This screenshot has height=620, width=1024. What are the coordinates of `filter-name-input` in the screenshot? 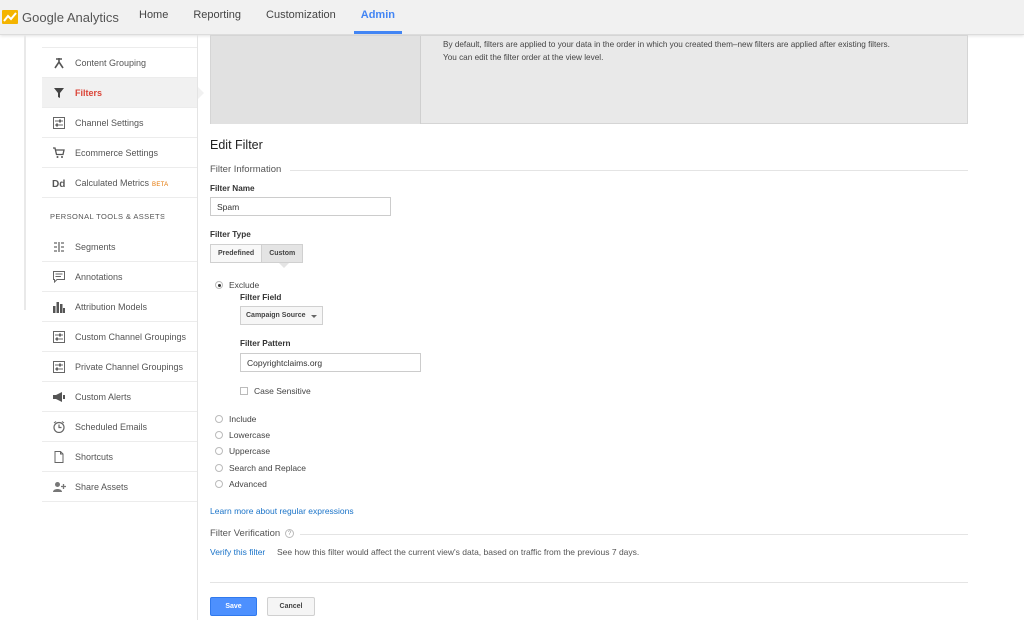 It's located at (300, 206).